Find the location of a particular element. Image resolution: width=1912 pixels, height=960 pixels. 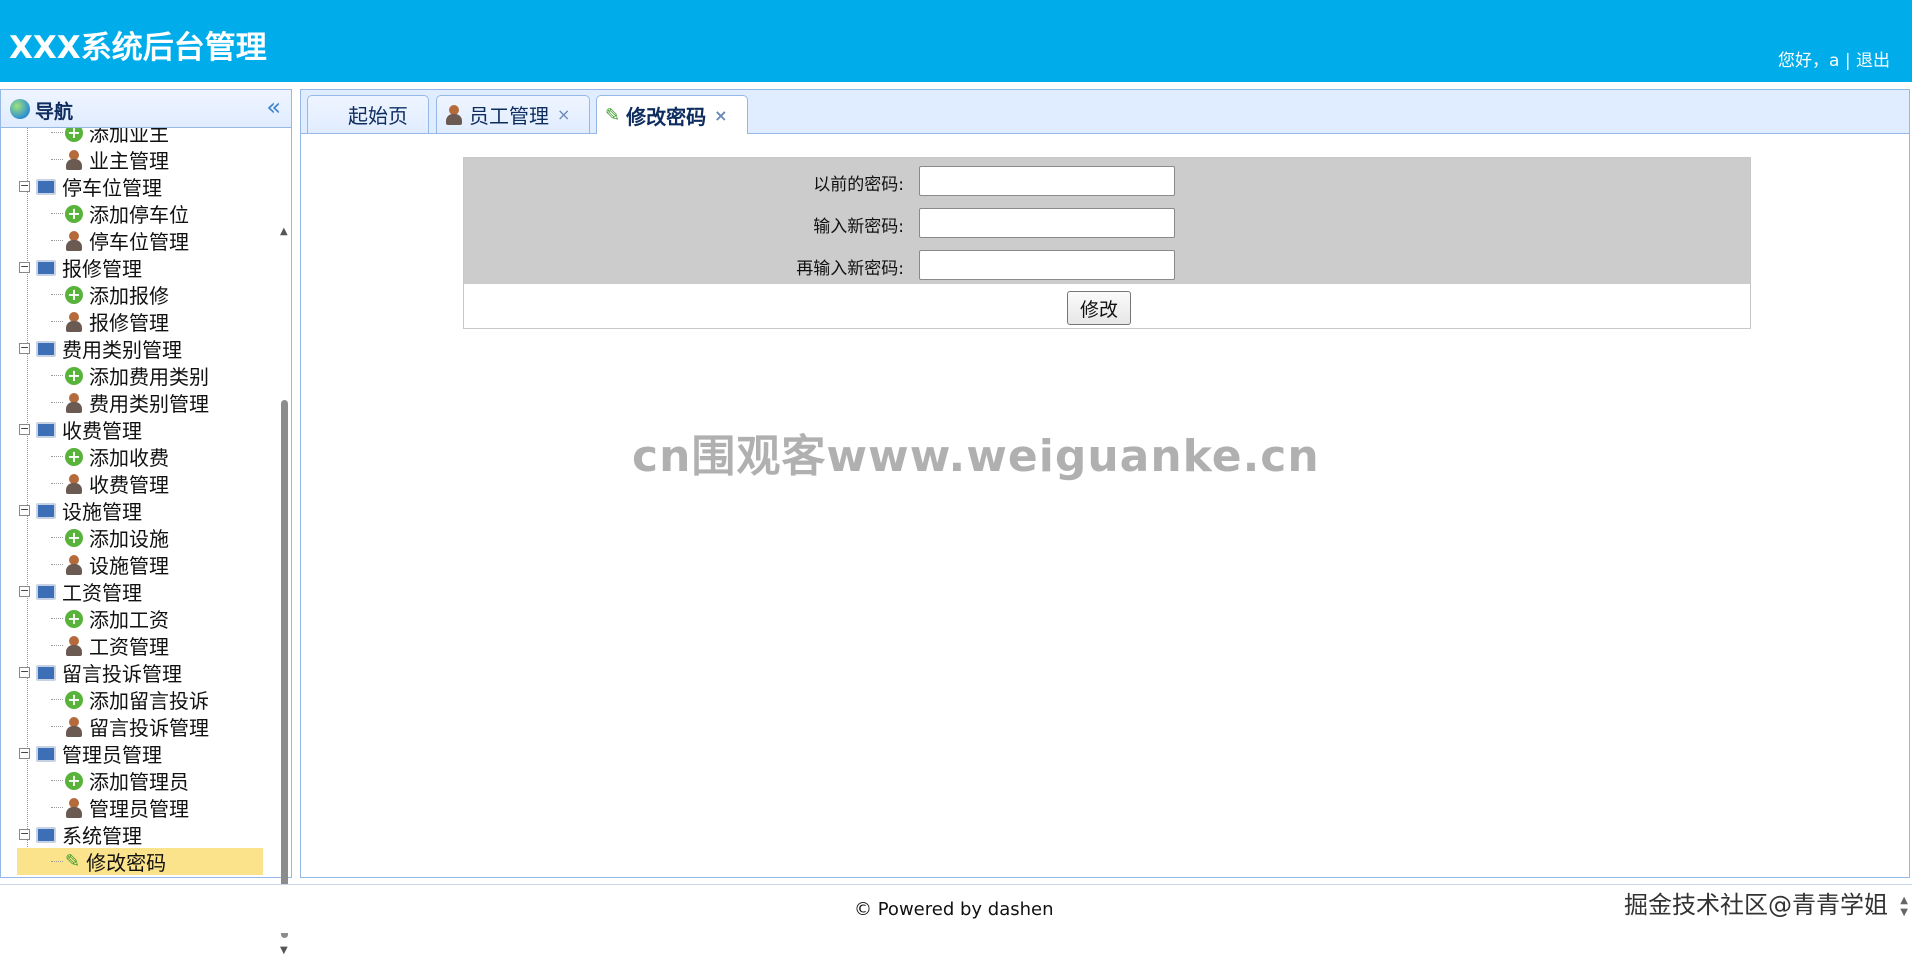

scroll-down-arrow-icon: ▼ is located at coordinates (284, 950).